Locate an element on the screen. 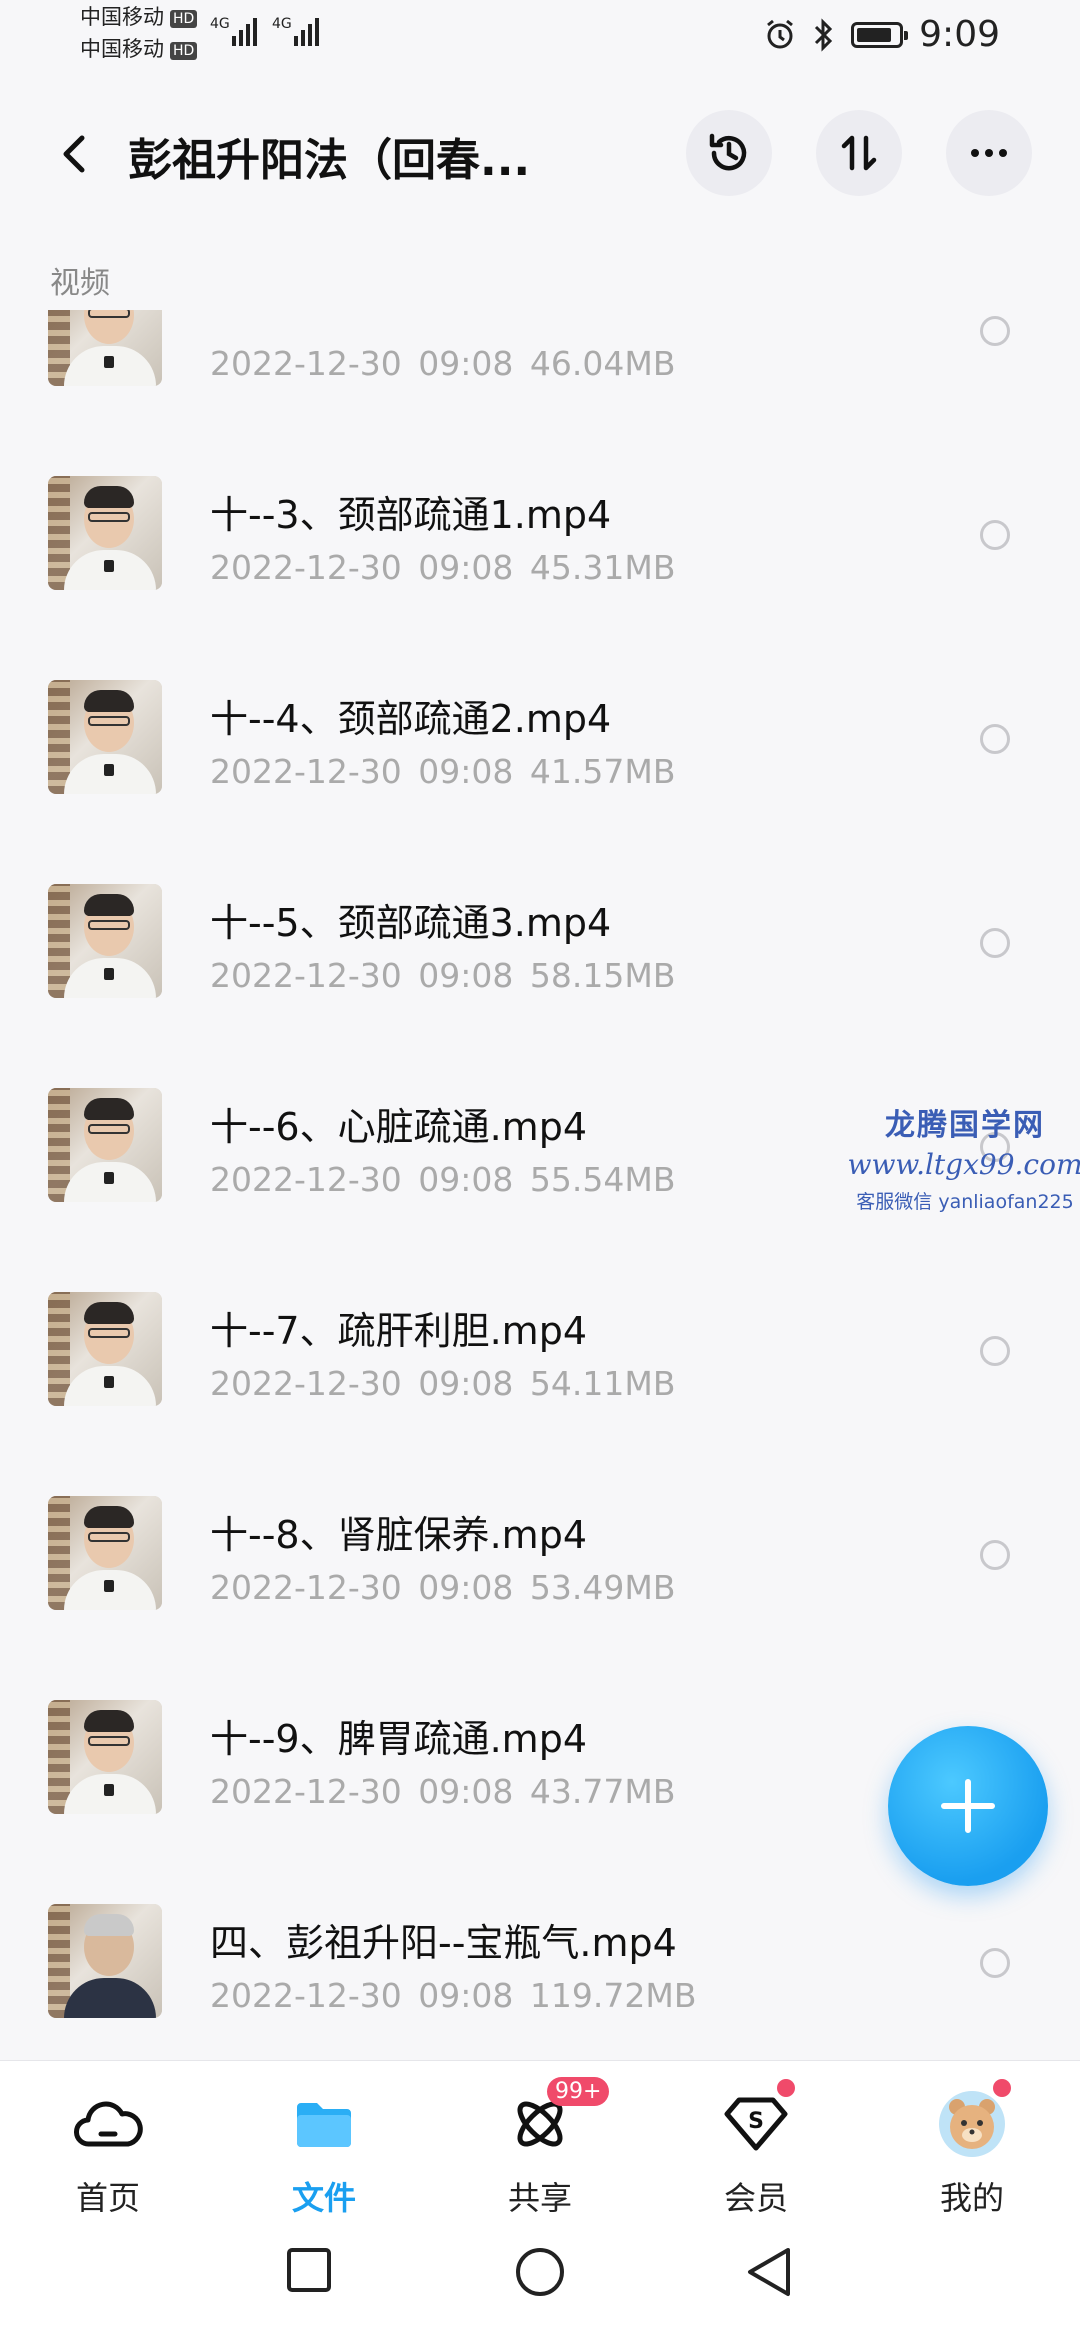 This screenshot has width=1080, height=2341. tab-share: 99+ 共享 is located at coordinates (540, 2148).